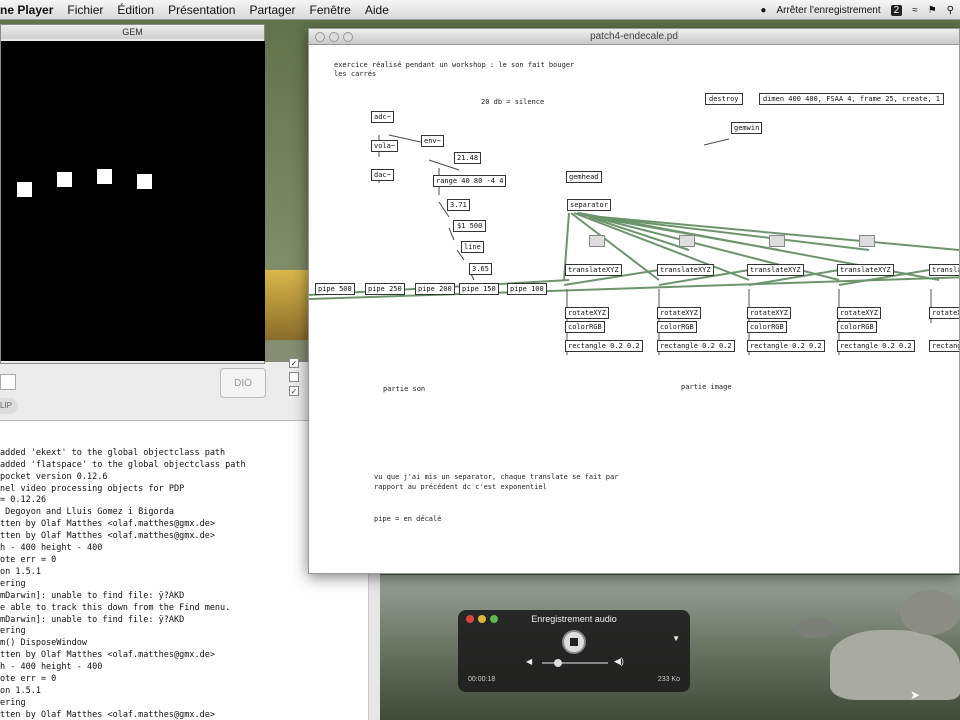 This screenshot has width=960, height=720. What do you see at coordinates (382, 117) in the screenshot?
I see `adc-object: adc~` at bounding box center [382, 117].